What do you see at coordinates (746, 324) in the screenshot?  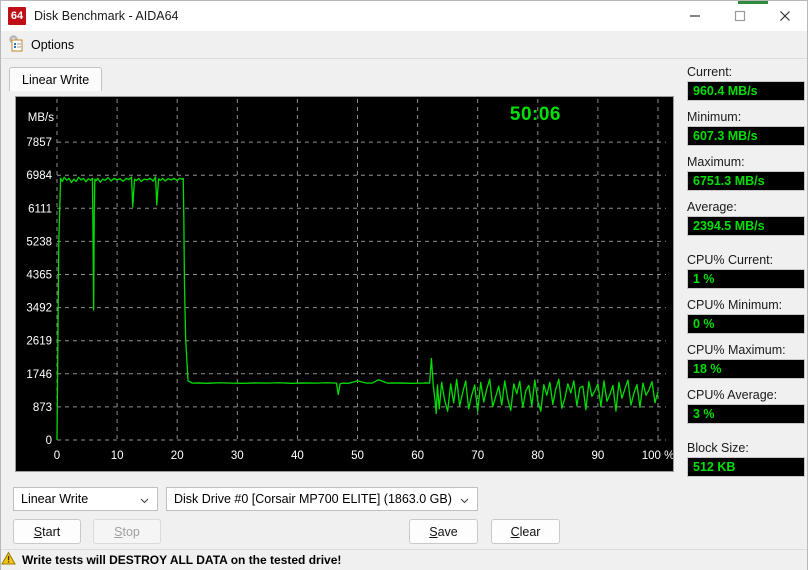 I see `stat-value: 0 %` at bounding box center [746, 324].